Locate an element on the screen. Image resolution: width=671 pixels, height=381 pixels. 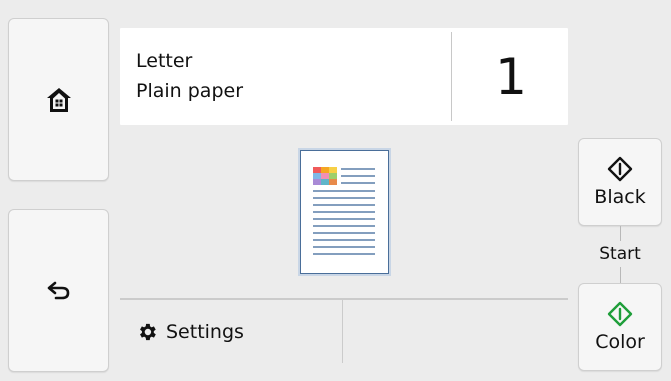
color-start-button: Color is located at coordinates (620, 327).